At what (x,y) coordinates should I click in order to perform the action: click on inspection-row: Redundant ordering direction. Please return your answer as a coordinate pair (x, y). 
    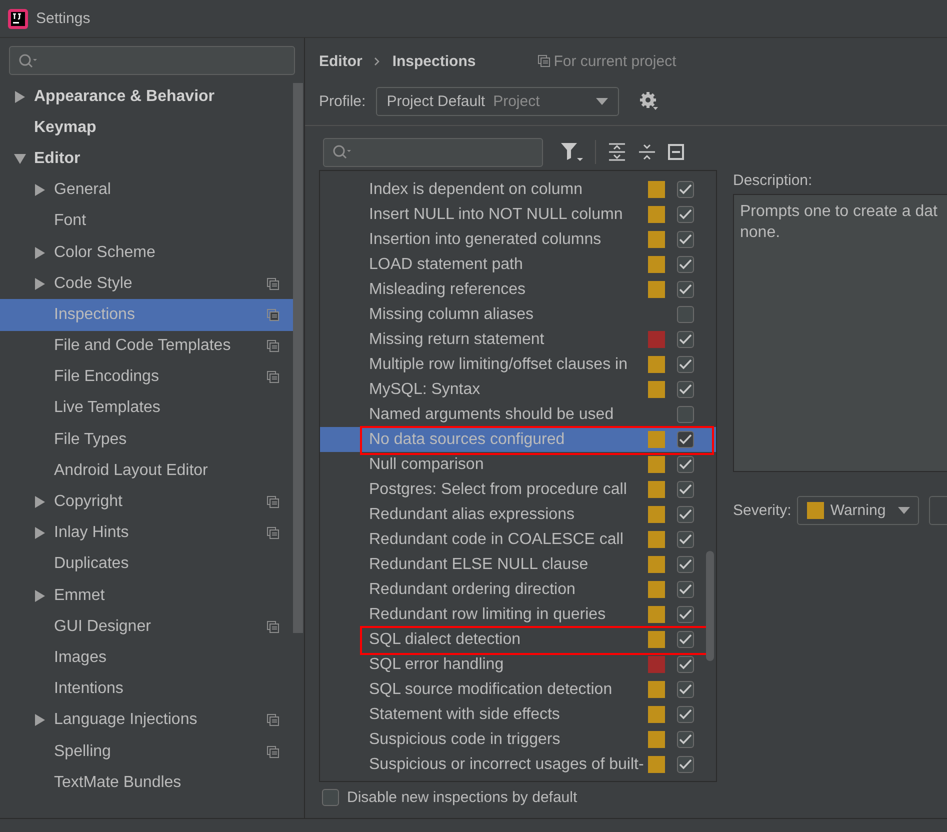
    Looking at the image, I should click on (518, 589).